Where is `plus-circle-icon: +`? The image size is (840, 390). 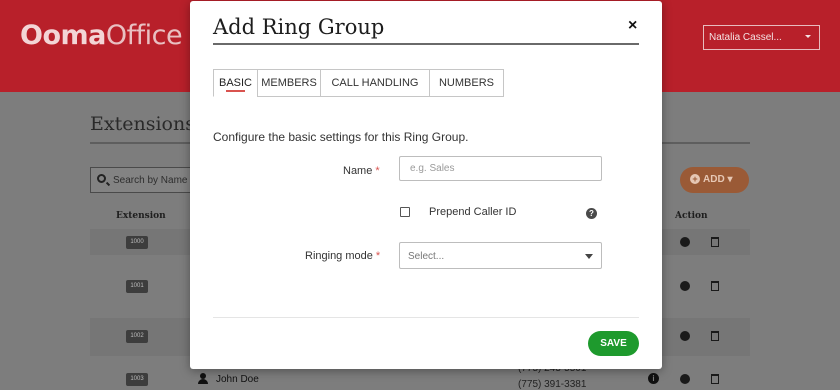 plus-circle-icon: + is located at coordinates (695, 179).